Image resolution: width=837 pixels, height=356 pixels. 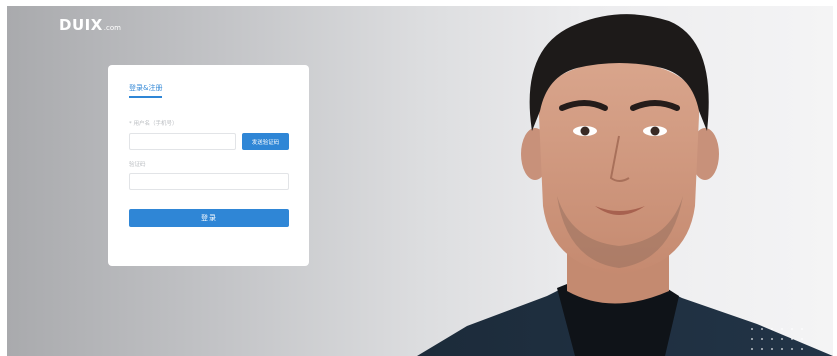 What do you see at coordinates (209, 181) in the screenshot?
I see `code-input` at bounding box center [209, 181].